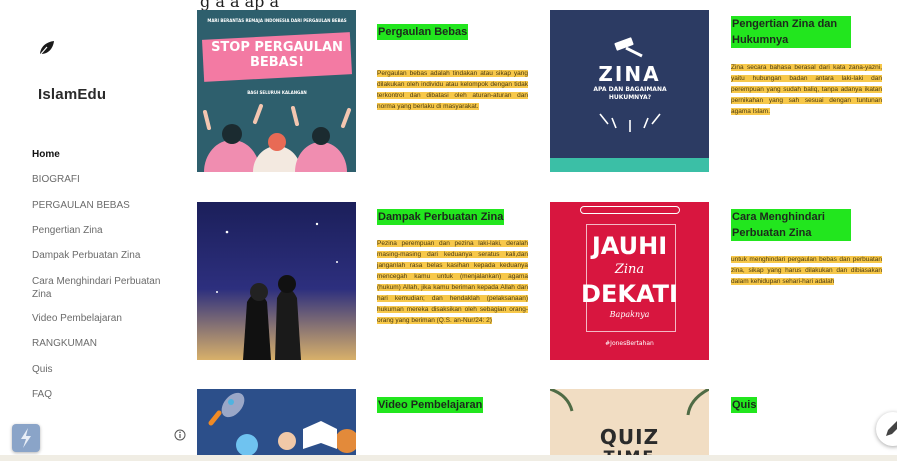 The width and height of the screenshot is (897, 461). I want to click on nav-item-dampak-perbuatan-zina: Dampak Perbuatan Zina, so click(102, 255).